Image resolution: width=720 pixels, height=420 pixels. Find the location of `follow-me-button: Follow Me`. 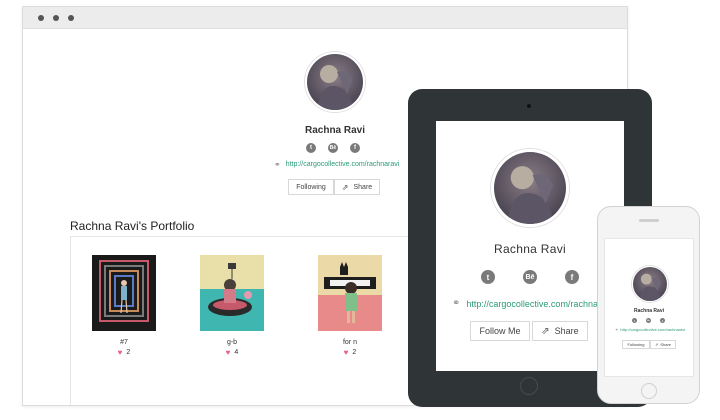

follow-me-button: Follow Me is located at coordinates (500, 331).